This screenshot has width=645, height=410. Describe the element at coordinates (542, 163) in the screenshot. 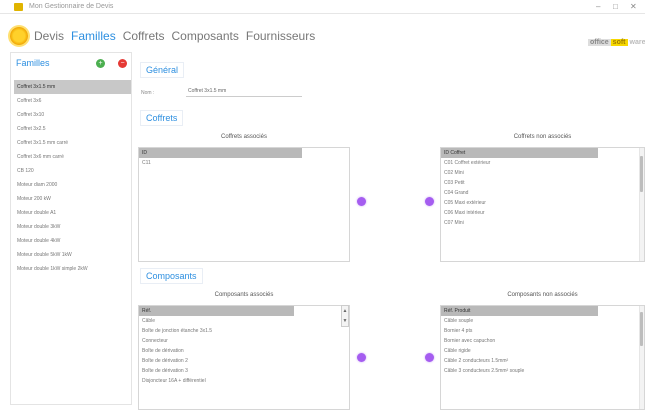

I see `list-item: C01 Coffret extérieur` at that location.